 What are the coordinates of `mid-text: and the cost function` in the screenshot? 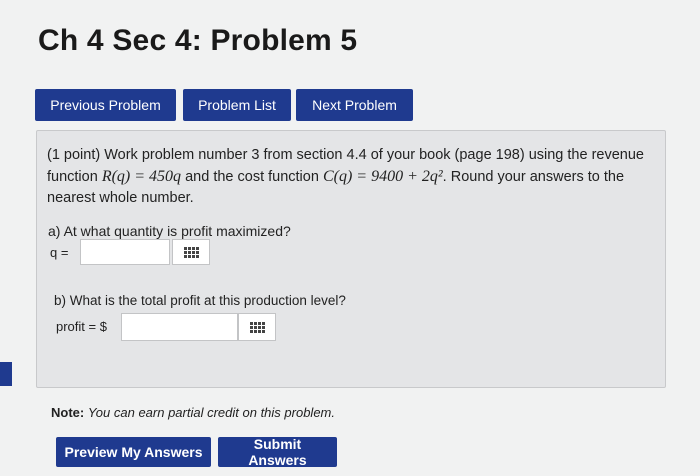 It's located at (252, 177).